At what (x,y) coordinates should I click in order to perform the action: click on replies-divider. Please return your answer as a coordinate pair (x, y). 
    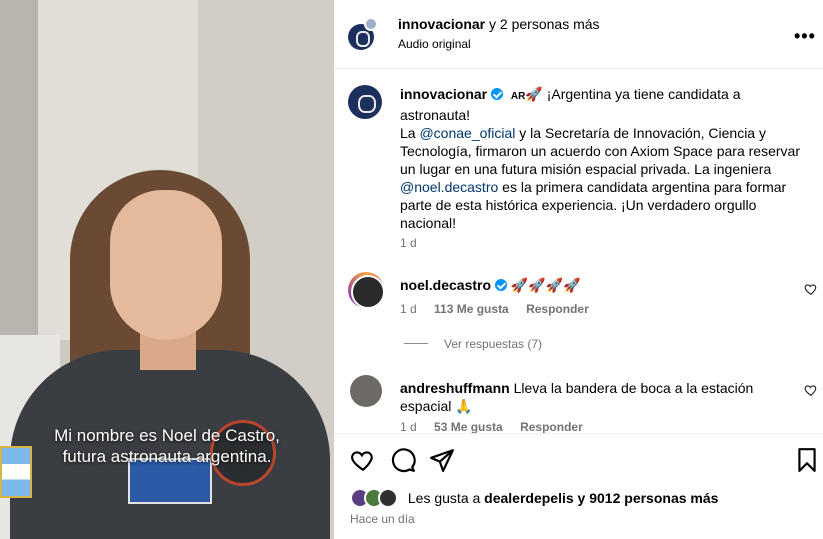
    Looking at the image, I should click on (416, 343).